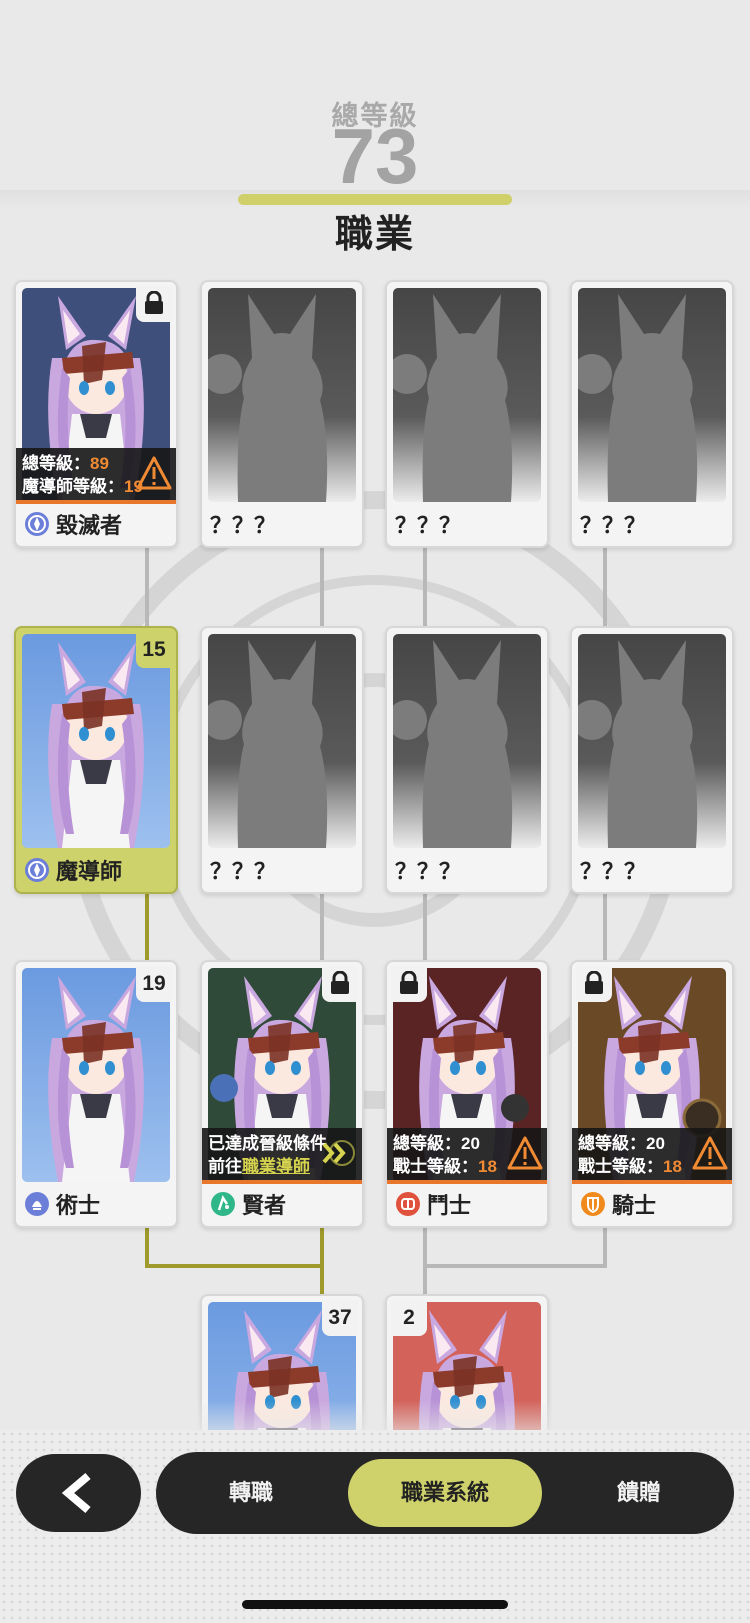  I want to click on connector-col4-top, so click(605, 585).